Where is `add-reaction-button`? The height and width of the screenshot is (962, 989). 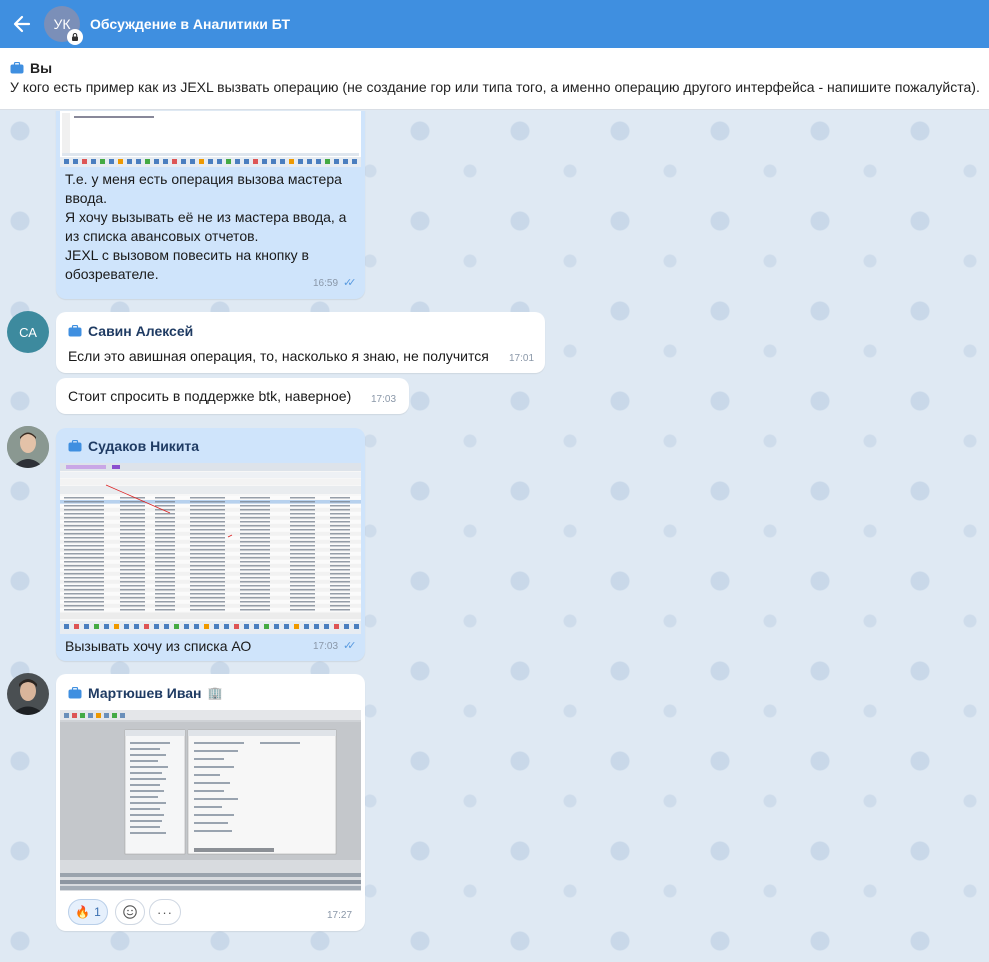 add-reaction-button is located at coordinates (130, 912).